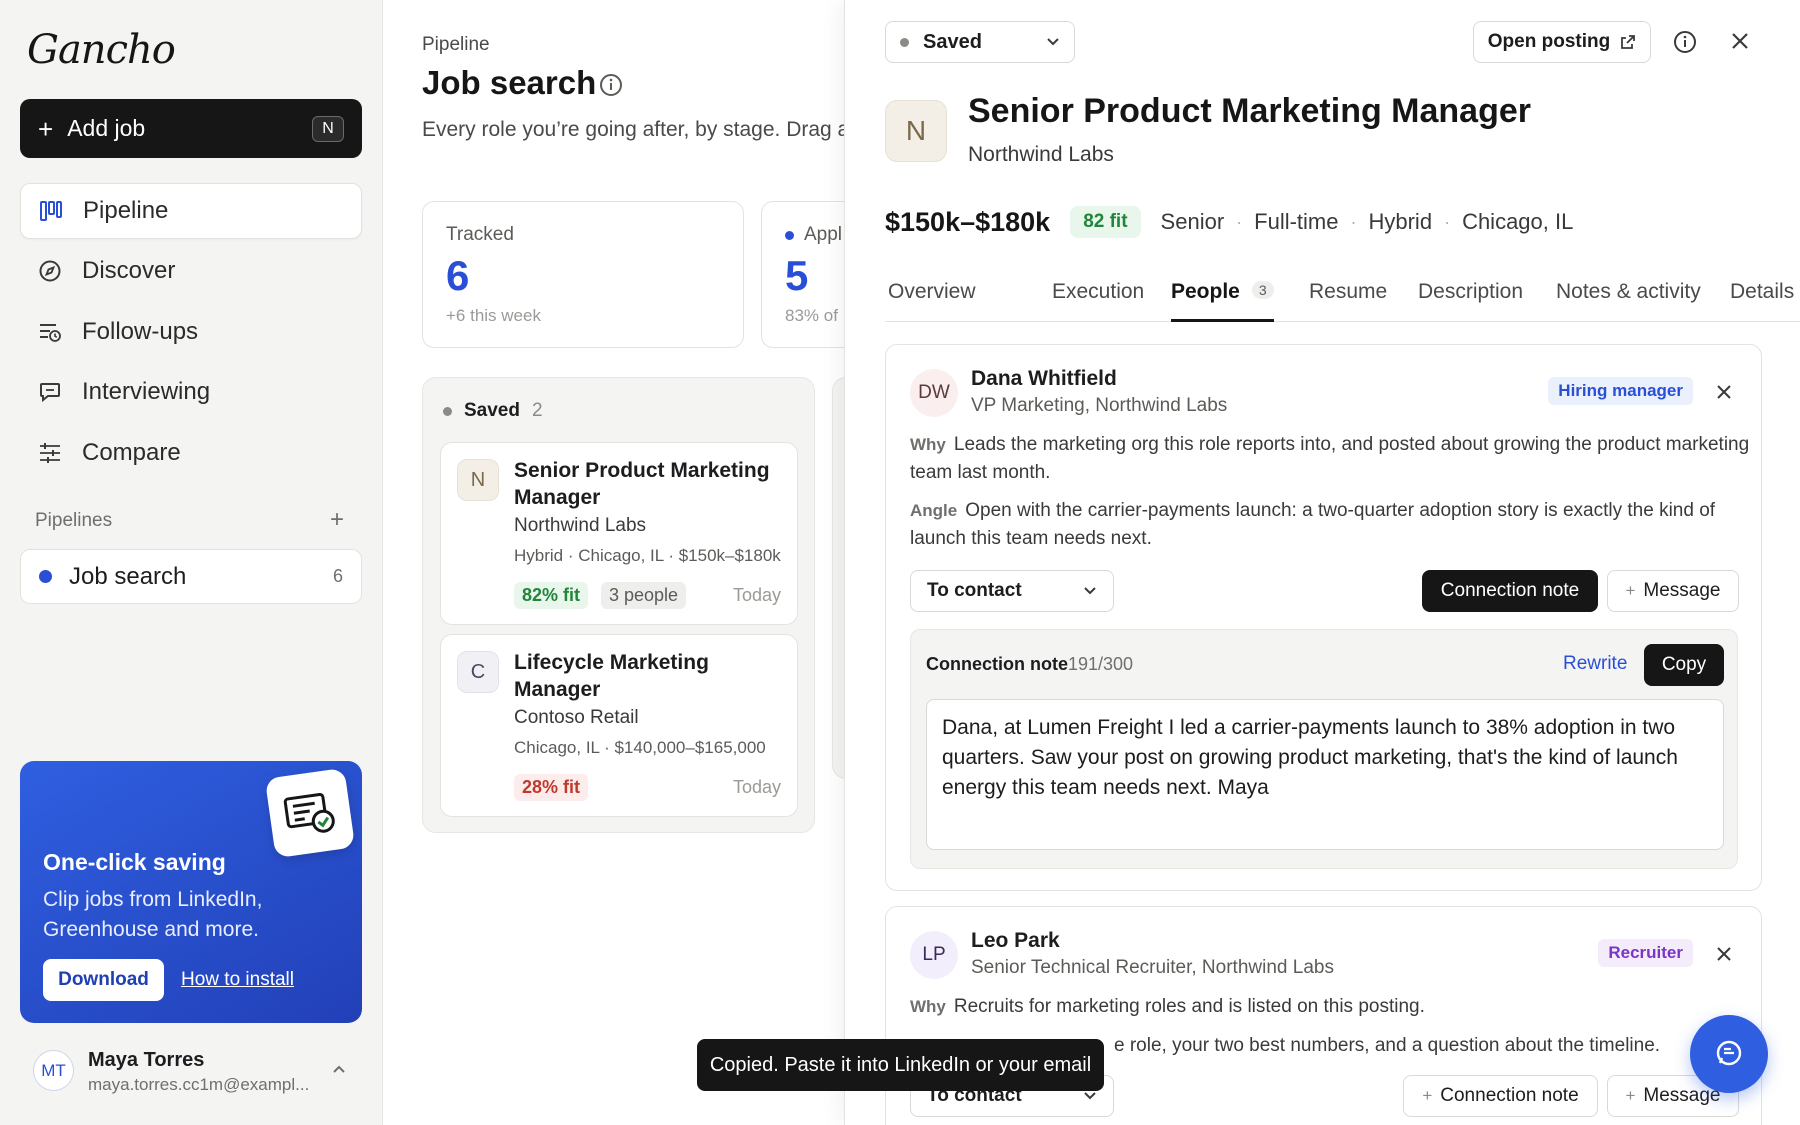 The image size is (1800, 1125). What do you see at coordinates (50, 271) in the screenshot?
I see `compass-icon` at bounding box center [50, 271].